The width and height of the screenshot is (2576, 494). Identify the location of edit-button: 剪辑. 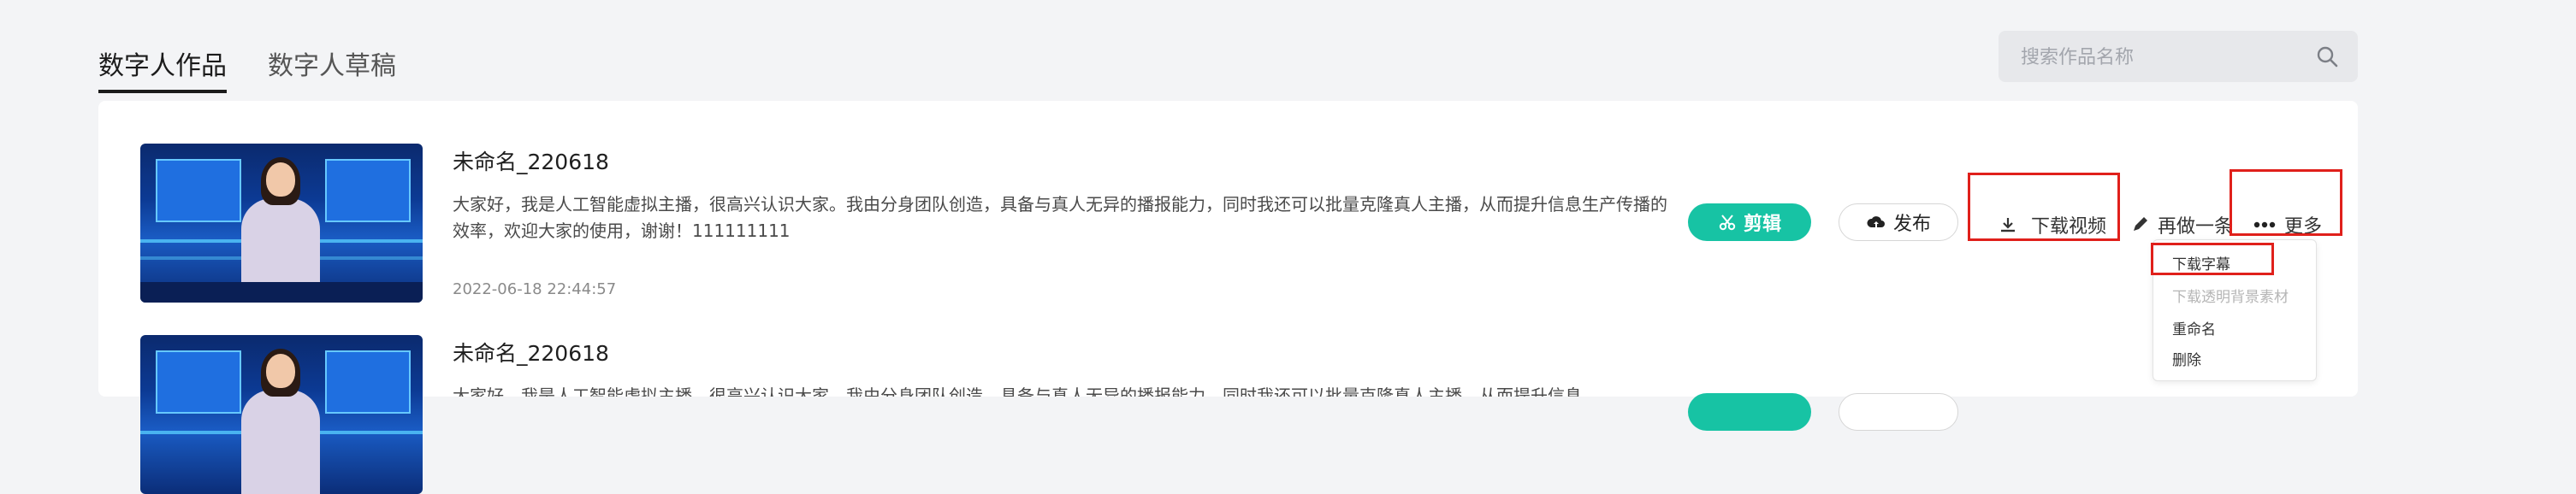
(1749, 222).